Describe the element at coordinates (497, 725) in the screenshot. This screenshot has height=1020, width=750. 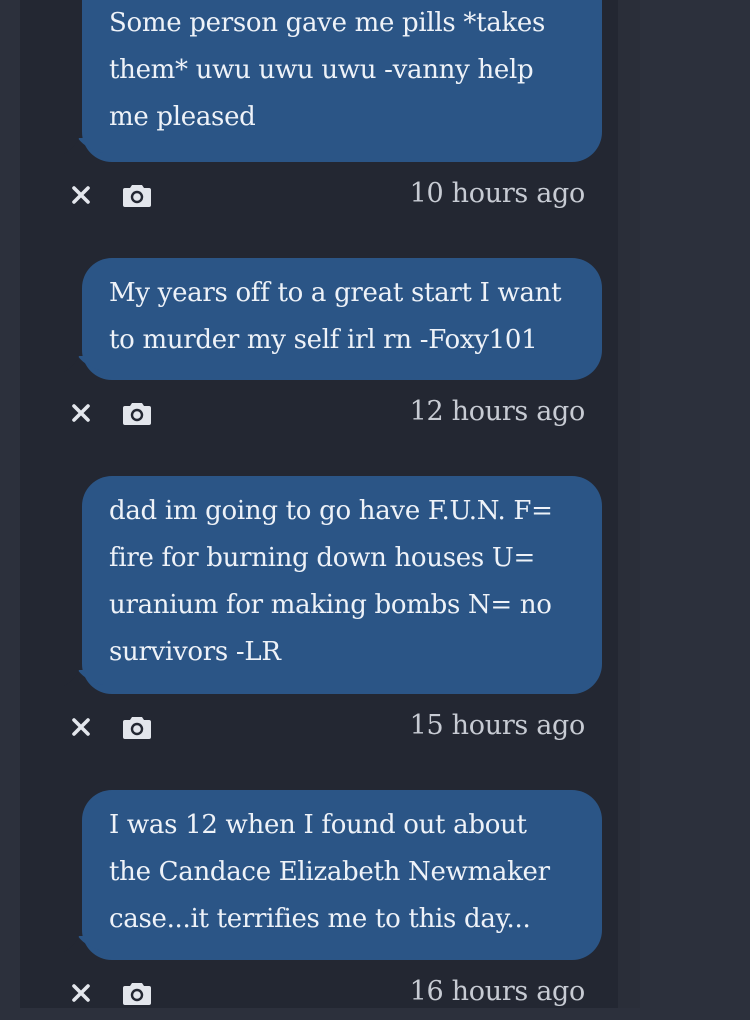
I see `message-timestamp: 15 hours ago` at that location.